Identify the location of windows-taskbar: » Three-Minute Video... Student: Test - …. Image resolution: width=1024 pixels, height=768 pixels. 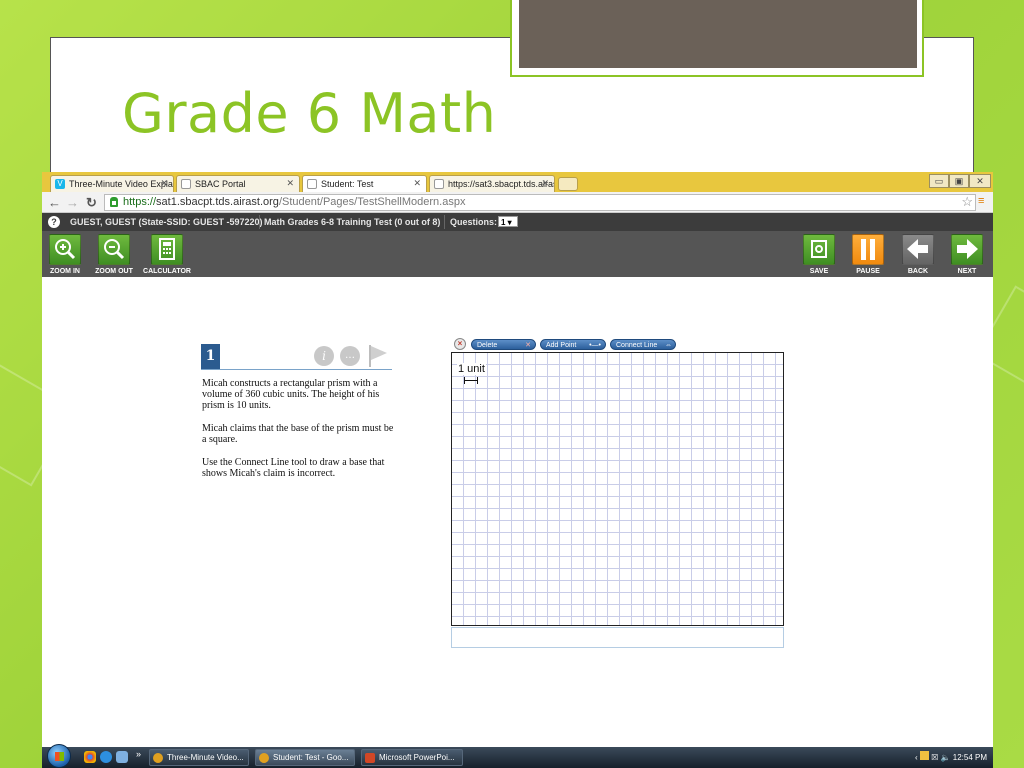
(517, 756).